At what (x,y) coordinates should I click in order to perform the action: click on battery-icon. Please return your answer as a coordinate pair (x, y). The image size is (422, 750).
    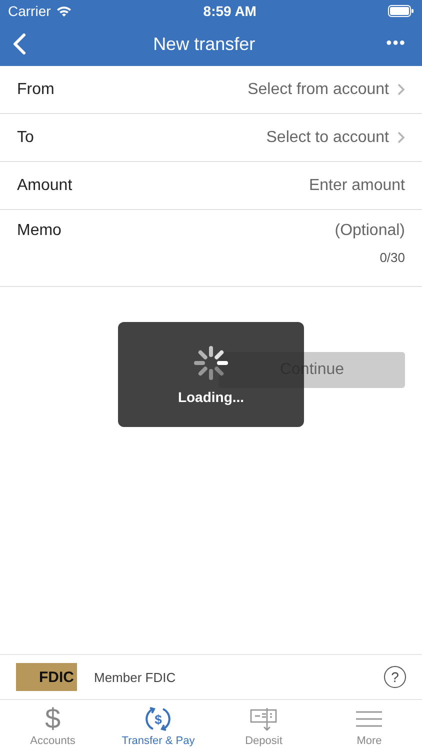
    Looking at the image, I should click on (401, 11).